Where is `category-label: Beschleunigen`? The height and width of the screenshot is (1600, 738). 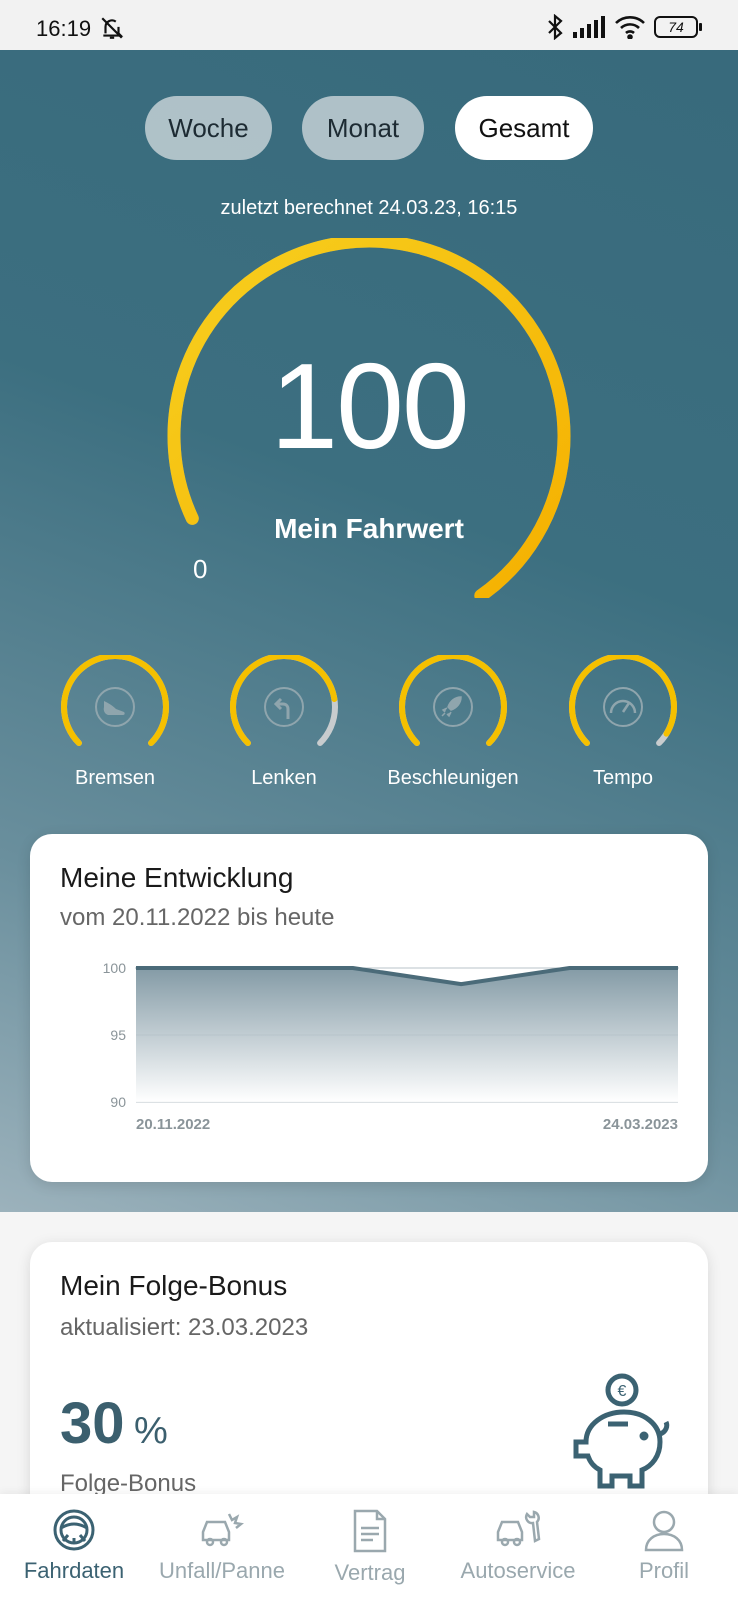 category-label: Beschleunigen is located at coordinates (453, 778).